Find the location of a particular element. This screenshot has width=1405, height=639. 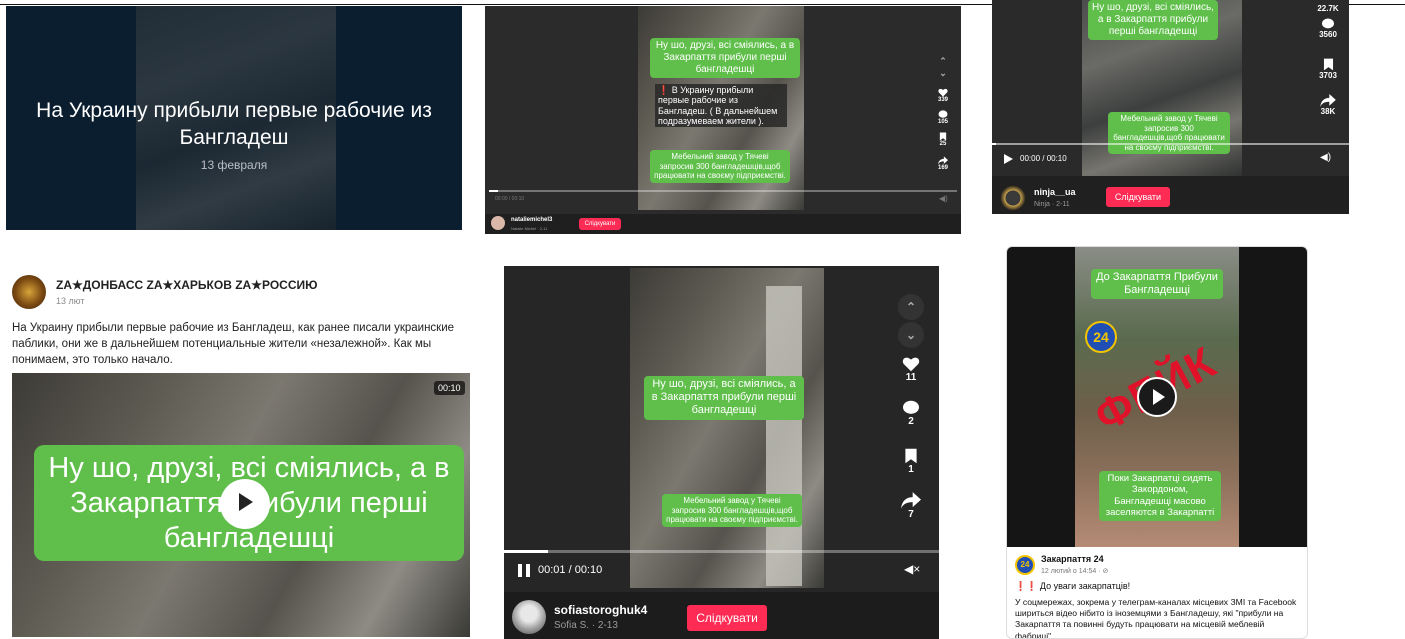

like-button: 11 is located at coordinates (911, 369).